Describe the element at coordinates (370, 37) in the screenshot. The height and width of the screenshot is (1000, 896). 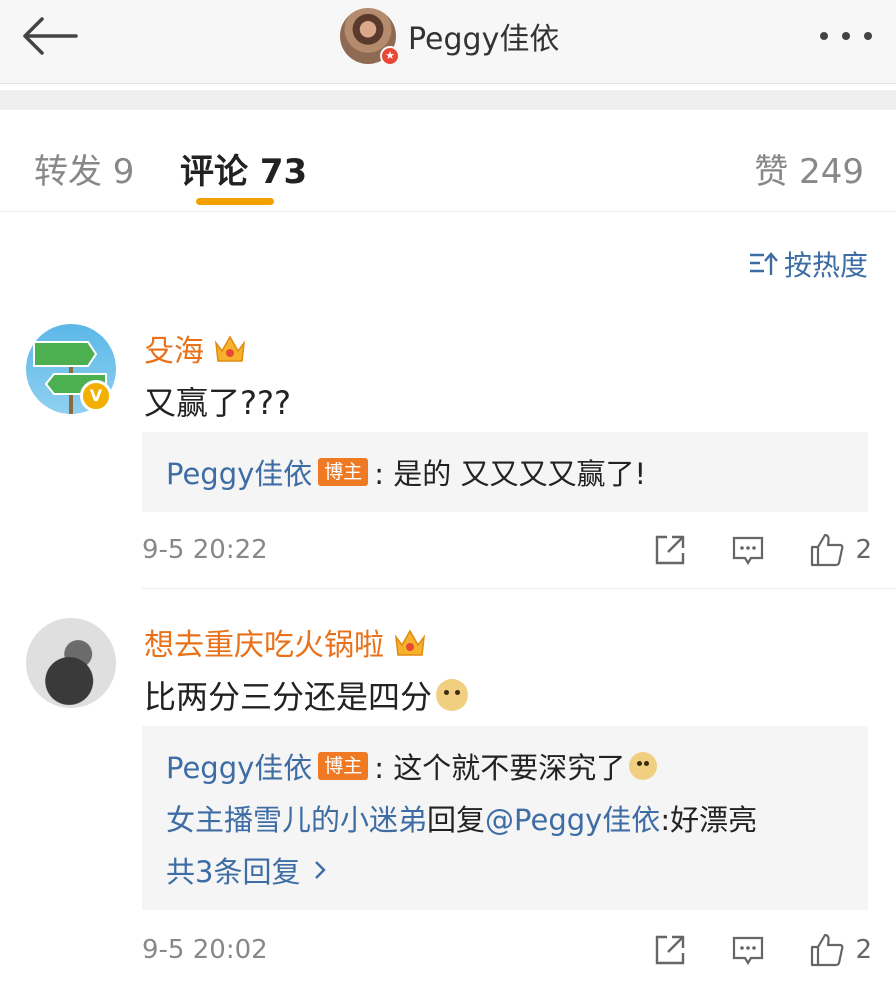
I see `author-avatar: ★` at that location.